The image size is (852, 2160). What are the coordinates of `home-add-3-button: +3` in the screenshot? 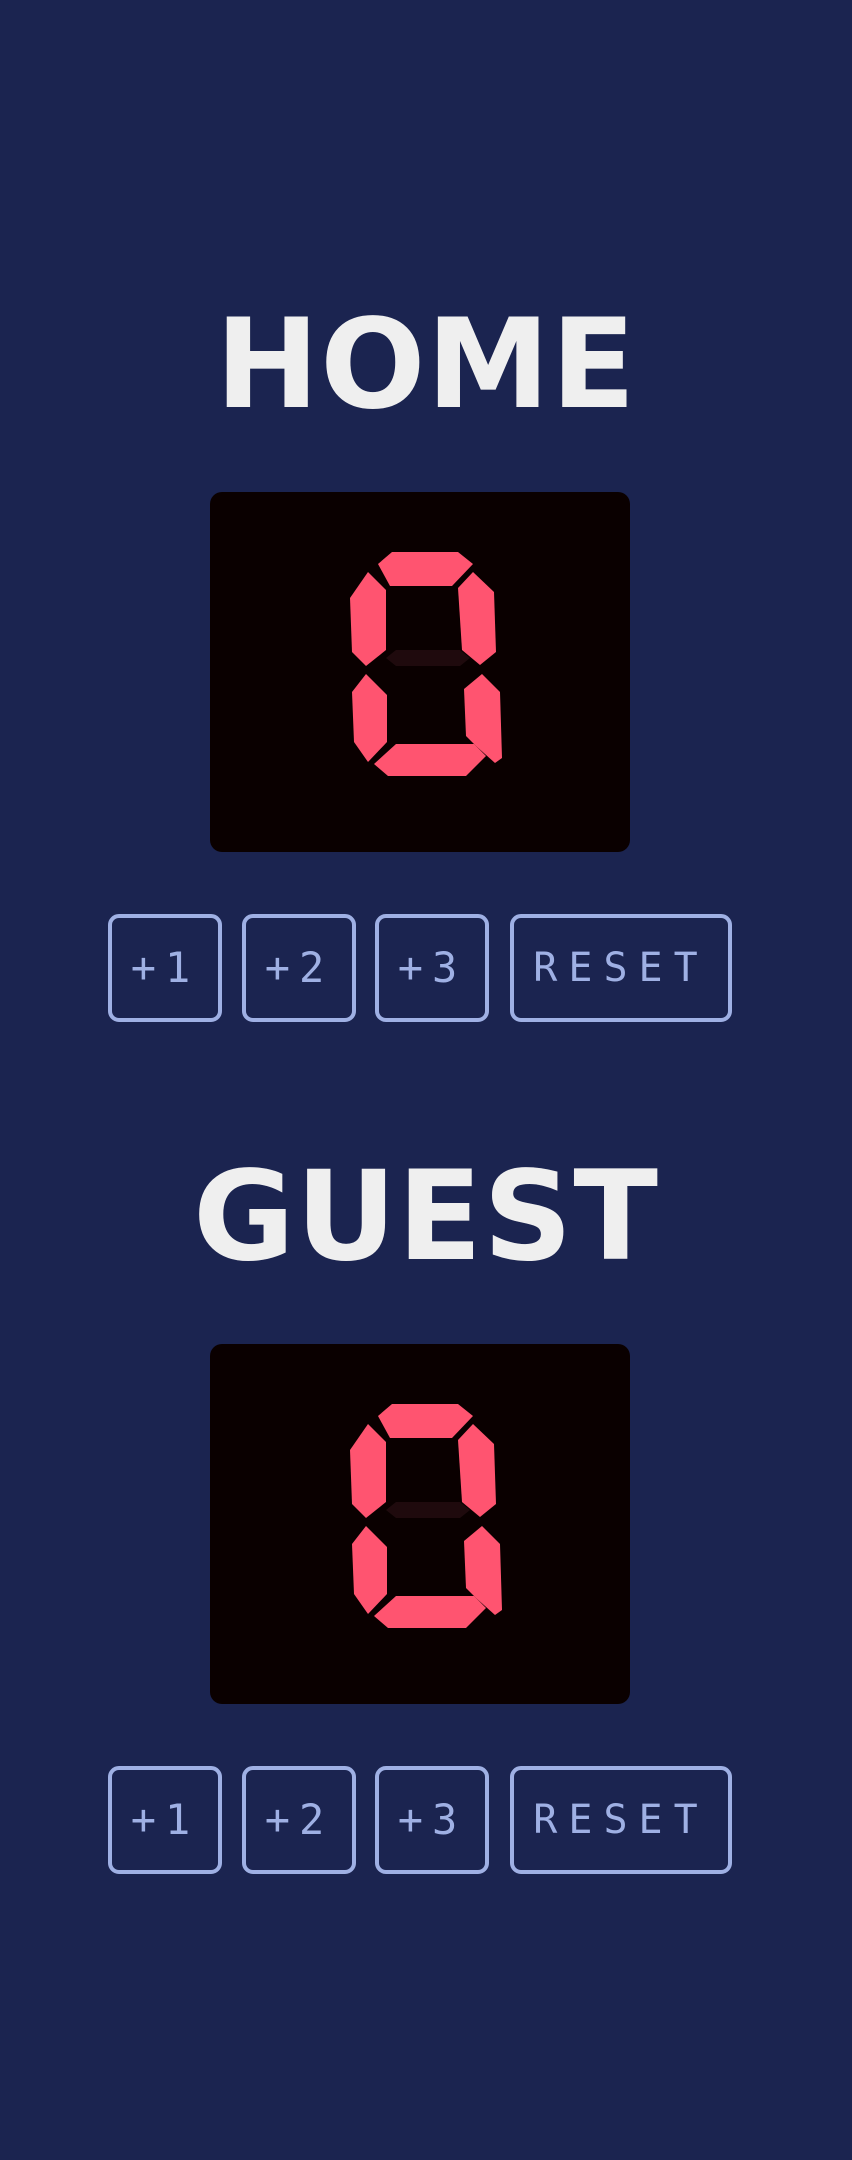 It's located at (432, 968).